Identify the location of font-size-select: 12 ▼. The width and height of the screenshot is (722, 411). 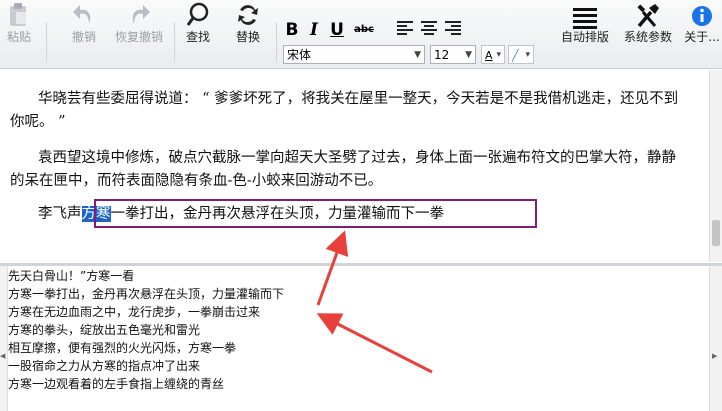
(453, 54).